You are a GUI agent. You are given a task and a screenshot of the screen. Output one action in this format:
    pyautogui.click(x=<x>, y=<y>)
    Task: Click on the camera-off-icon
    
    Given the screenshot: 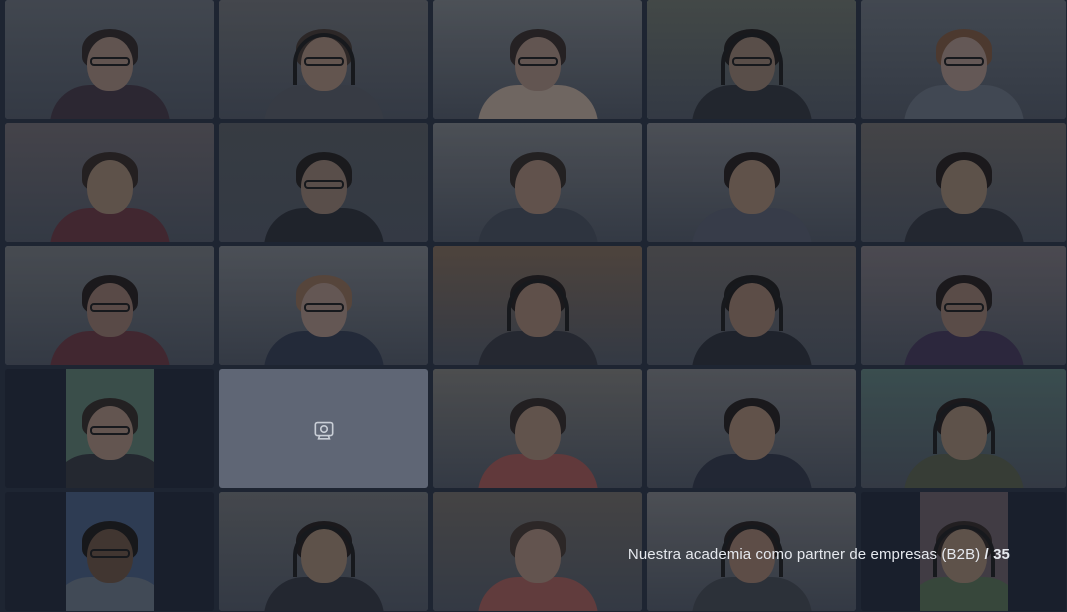 What is the action you would take?
    pyautogui.click(x=323, y=430)
    